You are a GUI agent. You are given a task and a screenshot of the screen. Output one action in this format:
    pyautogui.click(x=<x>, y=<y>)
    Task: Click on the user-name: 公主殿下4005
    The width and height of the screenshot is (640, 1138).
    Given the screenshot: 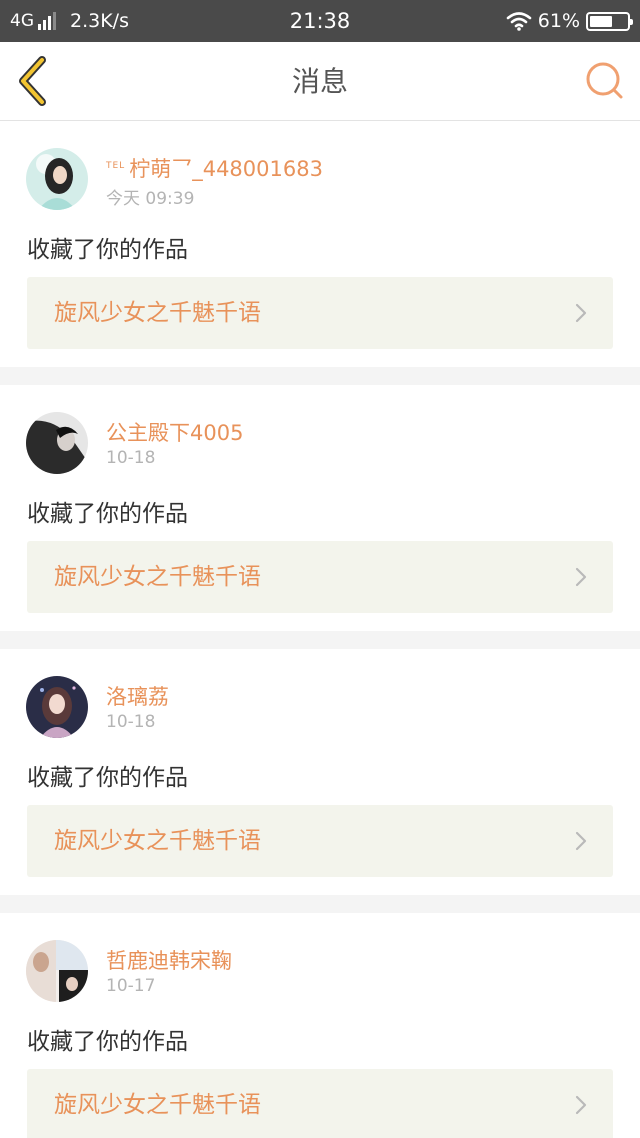 What is the action you would take?
    pyautogui.click(x=174, y=432)
    